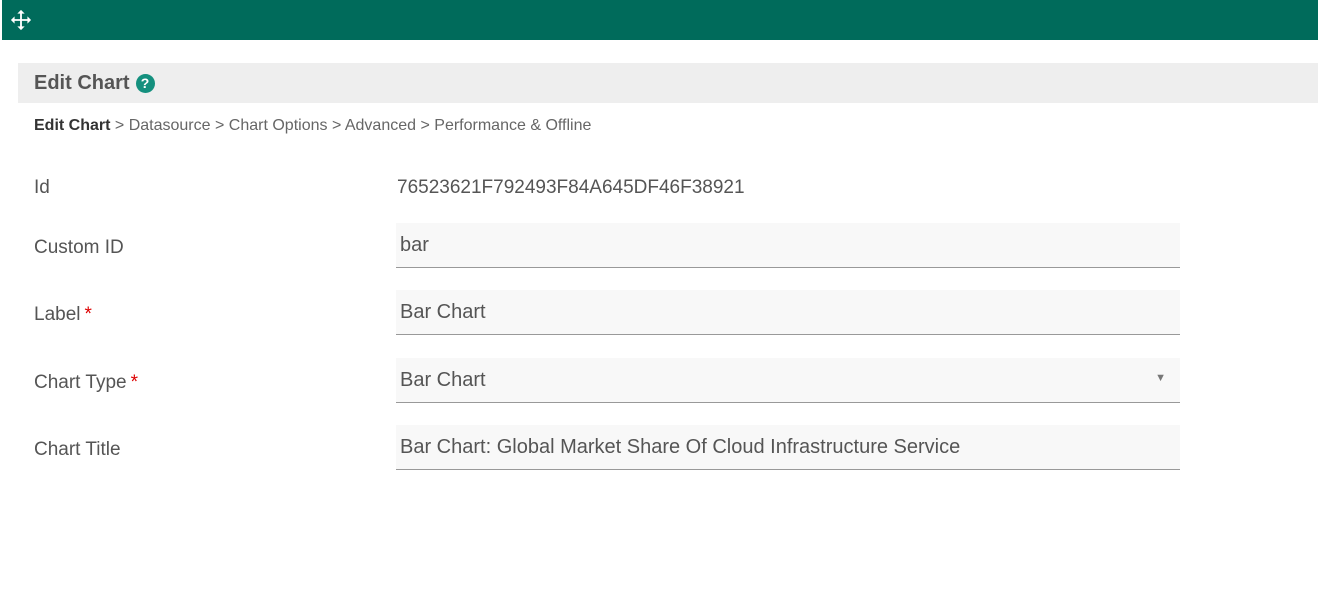 The image size is (1318, 616). What do you see at coordinates (57, 314) in the screenshot?
I see `label-text: Label` at bounding box center [57, 314].